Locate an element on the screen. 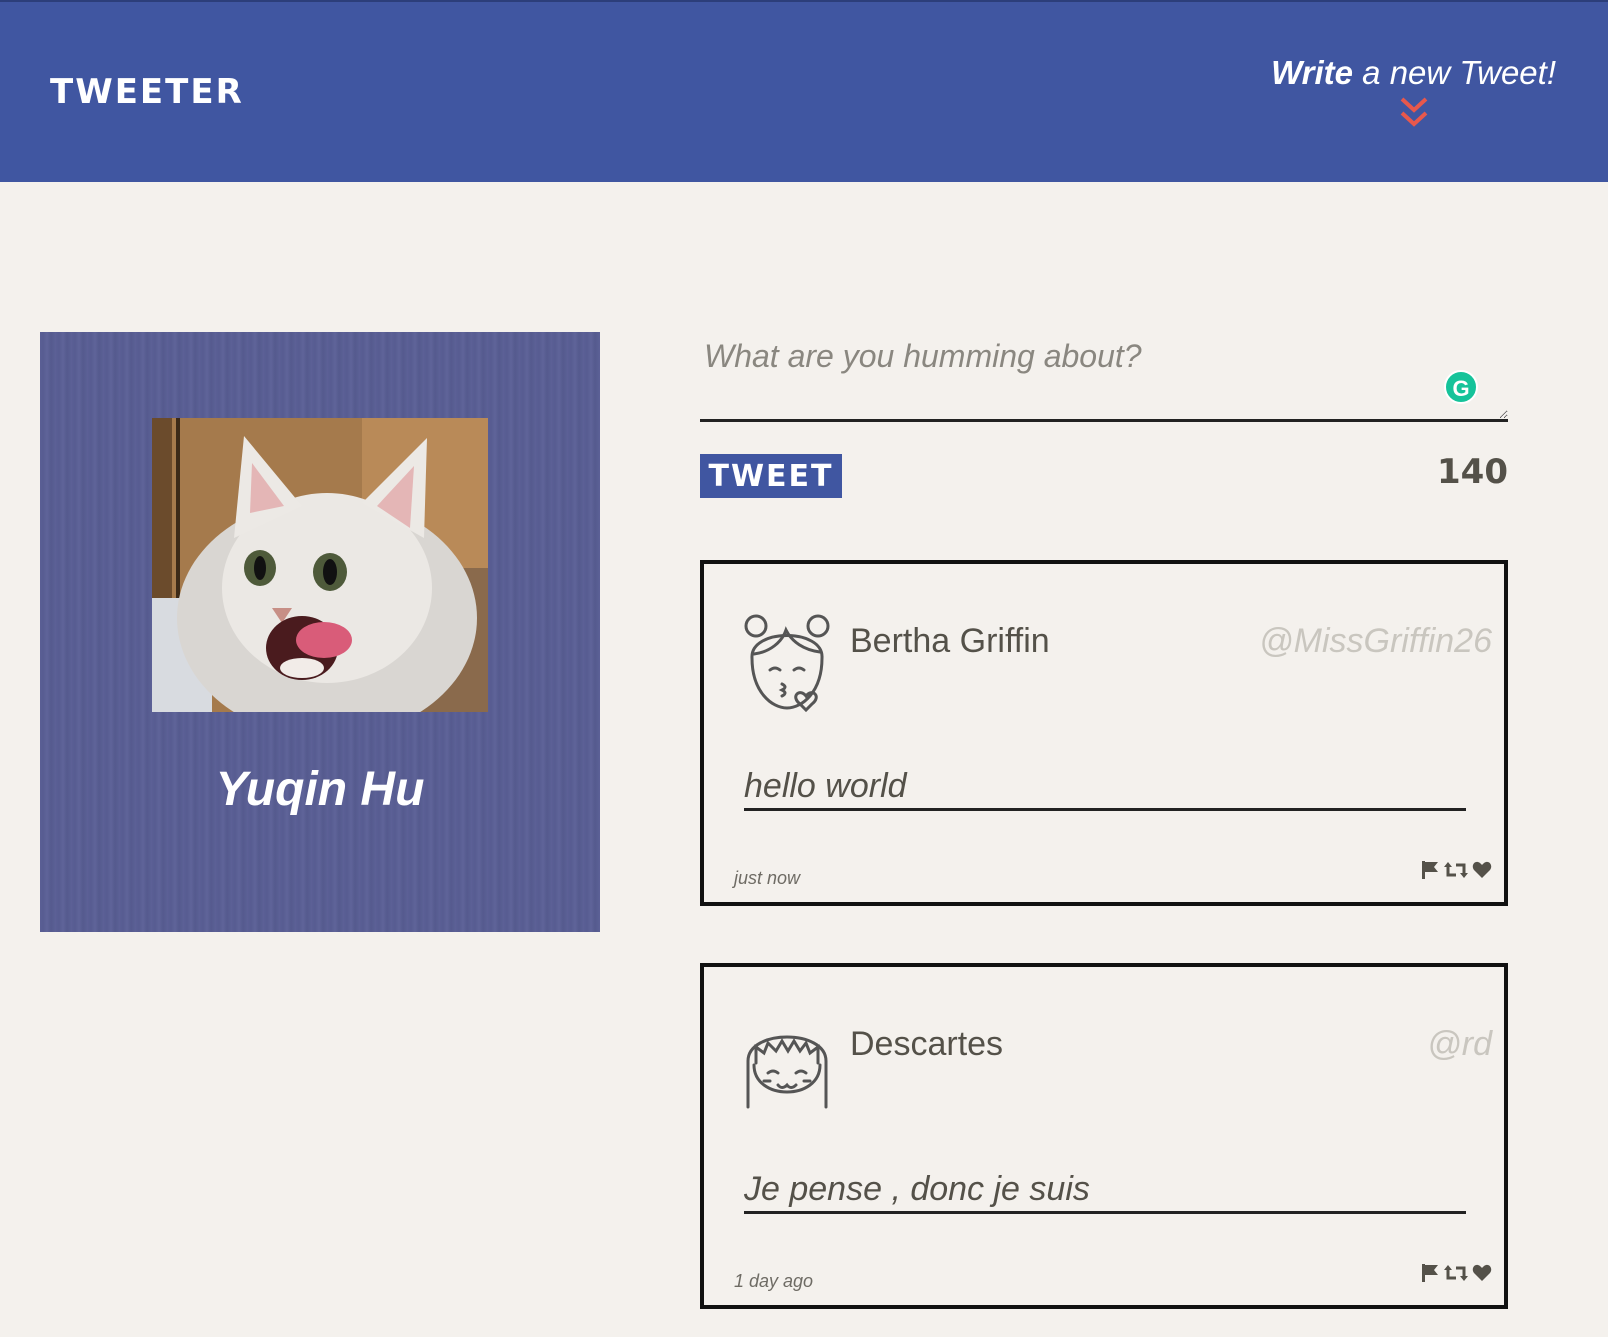 The width and height of the screenshot is (1608, 1337). write-new-tweet-toggle: Write a new Tweet! is located at coordinates (1413, 92).